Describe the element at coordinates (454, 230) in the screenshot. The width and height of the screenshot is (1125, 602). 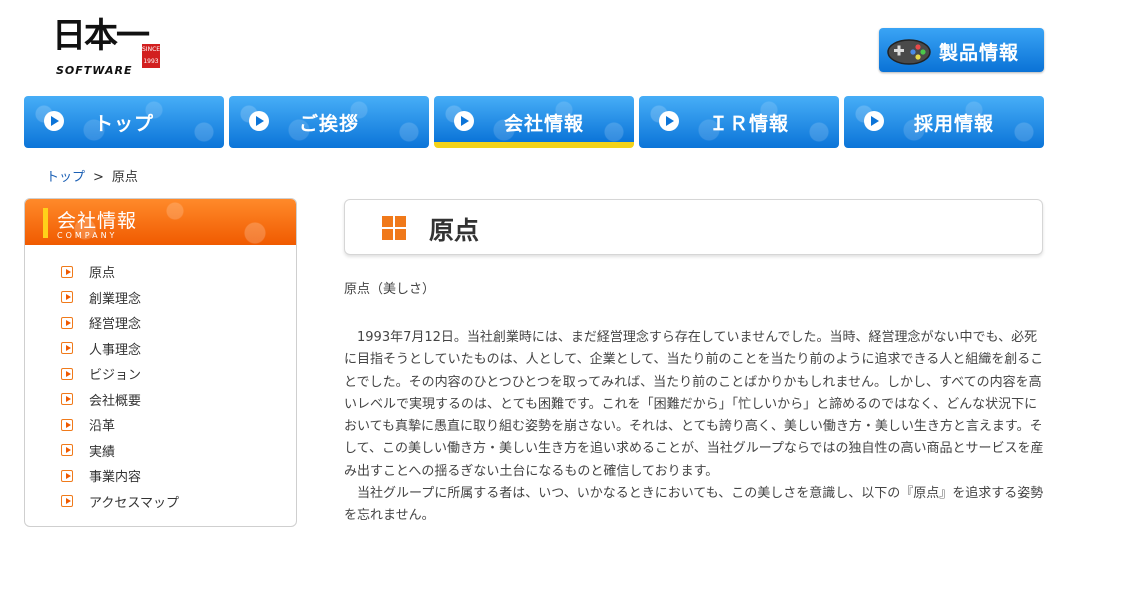
I see `page-title: 原点` at that location.